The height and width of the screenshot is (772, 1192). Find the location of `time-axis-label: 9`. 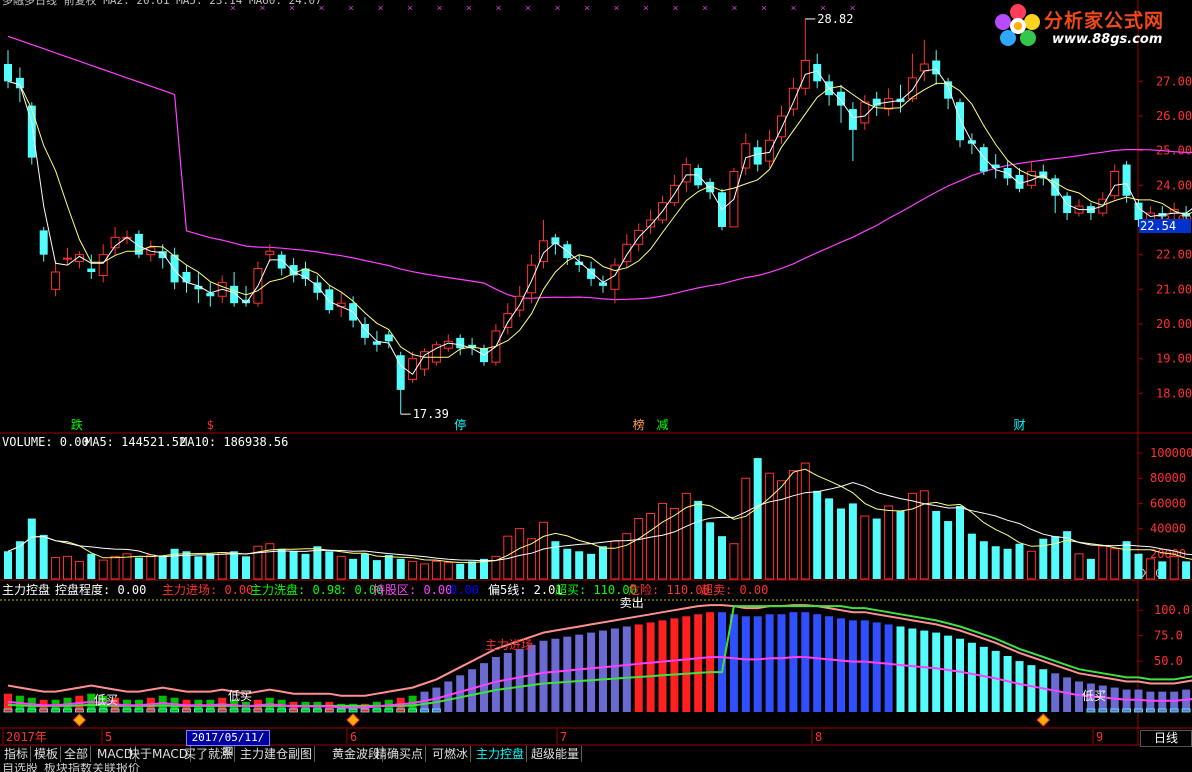

time-axis-label: 9 is located at coordinates (1099, 737).